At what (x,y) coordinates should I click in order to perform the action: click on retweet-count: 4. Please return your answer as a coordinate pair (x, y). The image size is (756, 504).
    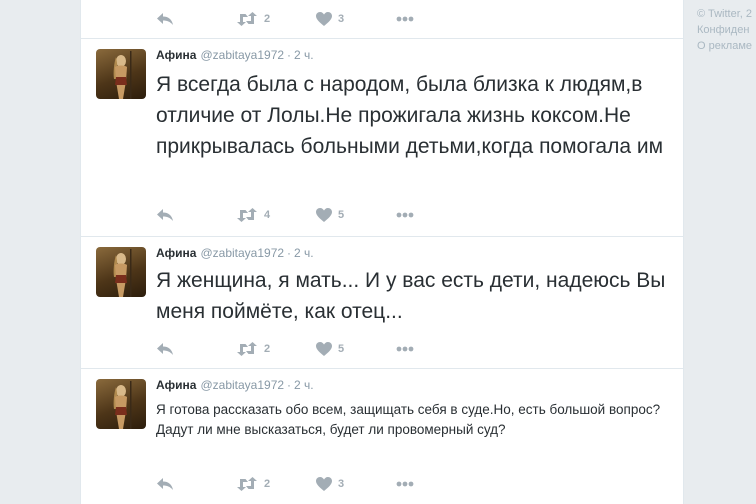
    Looking at the image, I should click on (267, 215).